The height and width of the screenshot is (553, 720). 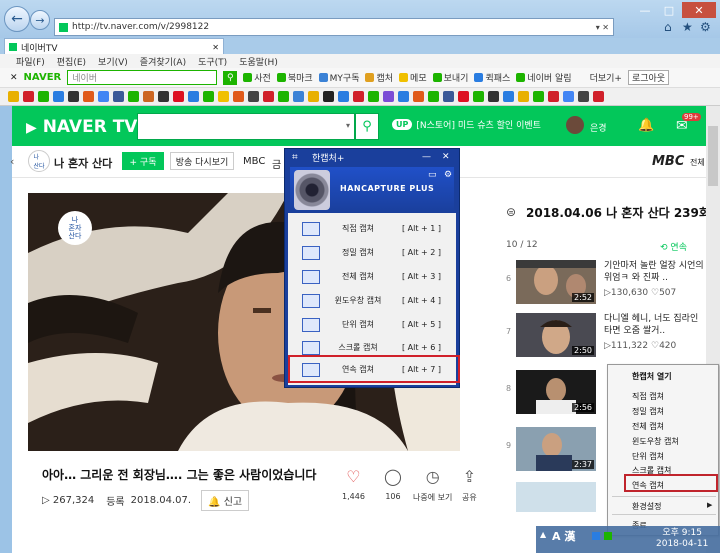 I want to click on ime-indicator: A 漢, so click(x=563, y=536).